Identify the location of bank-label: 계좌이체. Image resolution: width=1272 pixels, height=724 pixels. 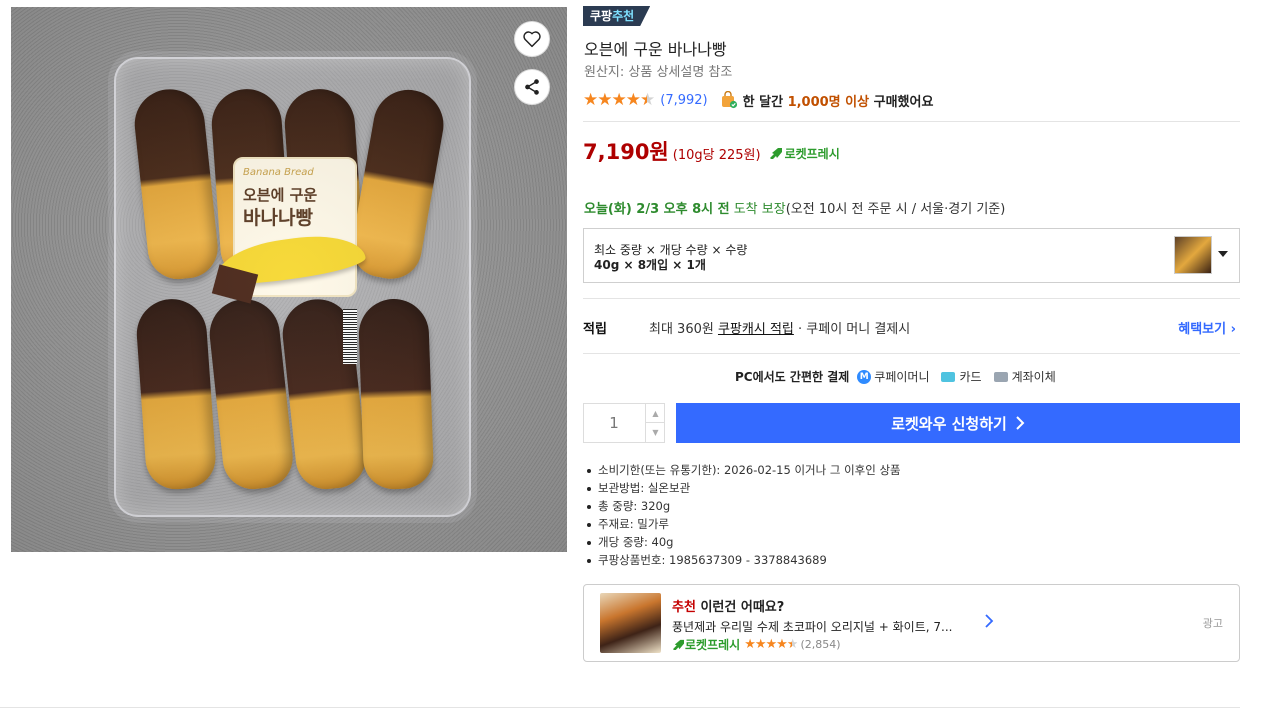
(1033, 377).